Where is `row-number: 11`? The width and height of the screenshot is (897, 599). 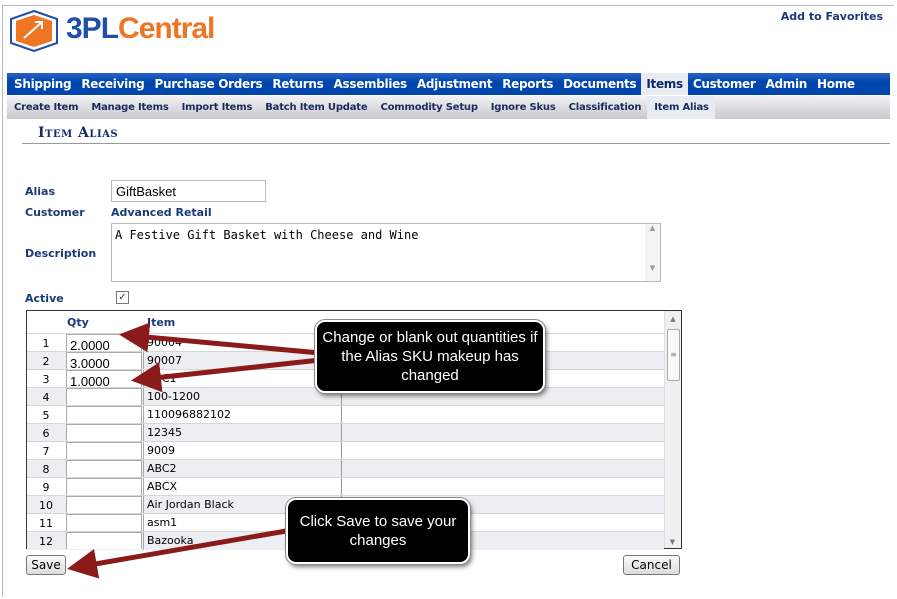 row-number: 11 is located at coordinates (46, 523).